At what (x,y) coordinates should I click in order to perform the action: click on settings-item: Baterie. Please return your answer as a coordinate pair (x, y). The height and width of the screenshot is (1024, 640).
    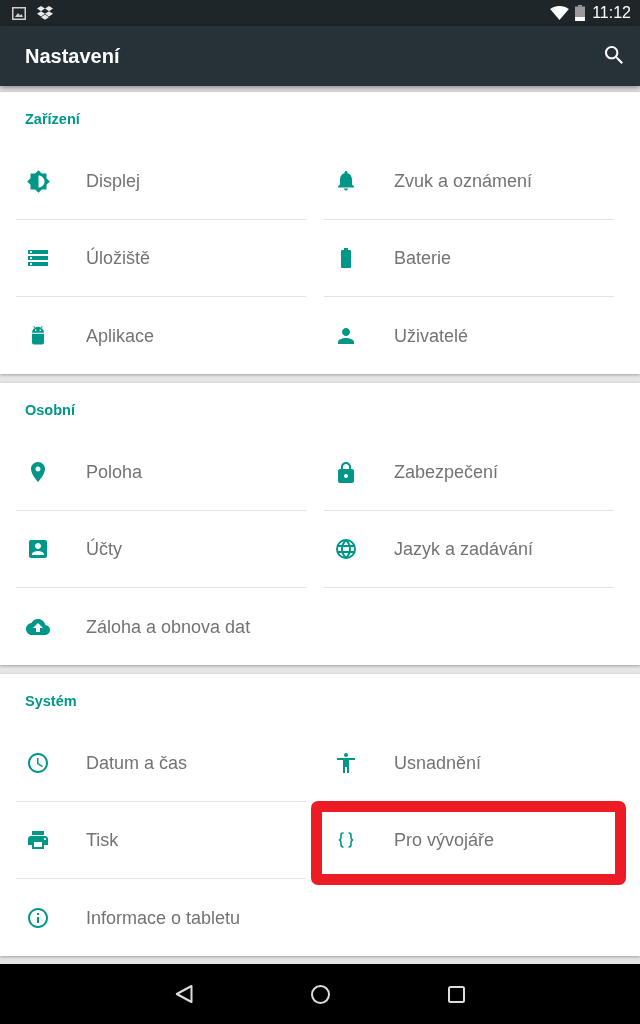
    Looking at the image, I should click on (469, 258).